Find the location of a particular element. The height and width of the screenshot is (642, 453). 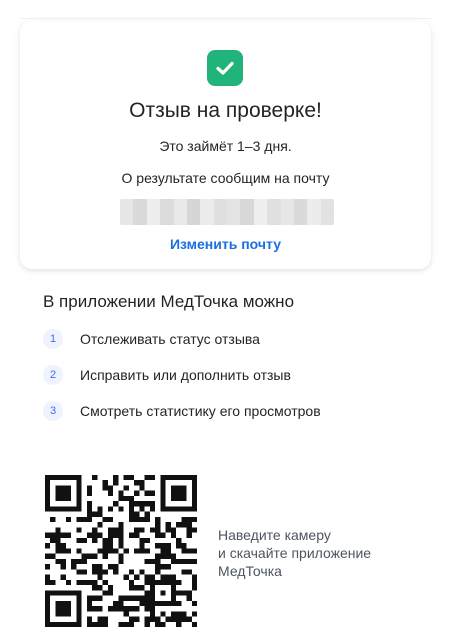

feature-number: 1 is located at coordinates (53, 339).